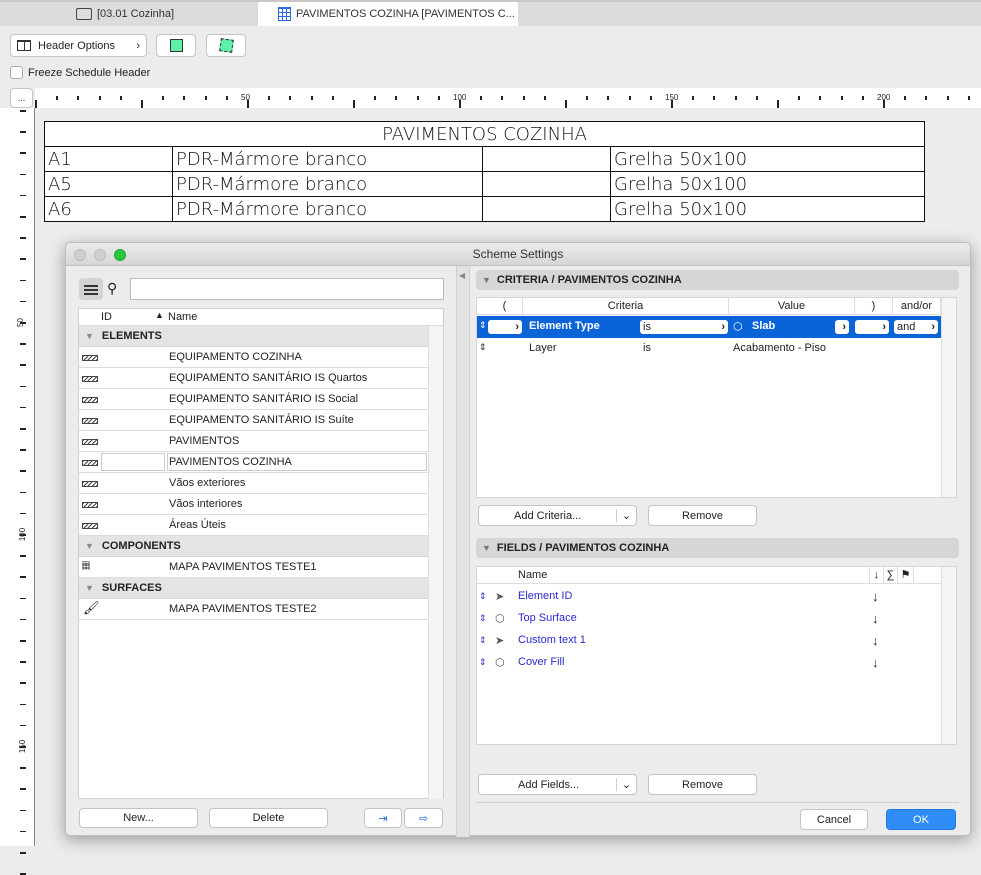 Image resolution: width=981 pixels, height=875 pixels. Describe the element at coordinates (166, 14) in the screenshot. I see `tab-layout: [03.01 Cozinha]` at that location.